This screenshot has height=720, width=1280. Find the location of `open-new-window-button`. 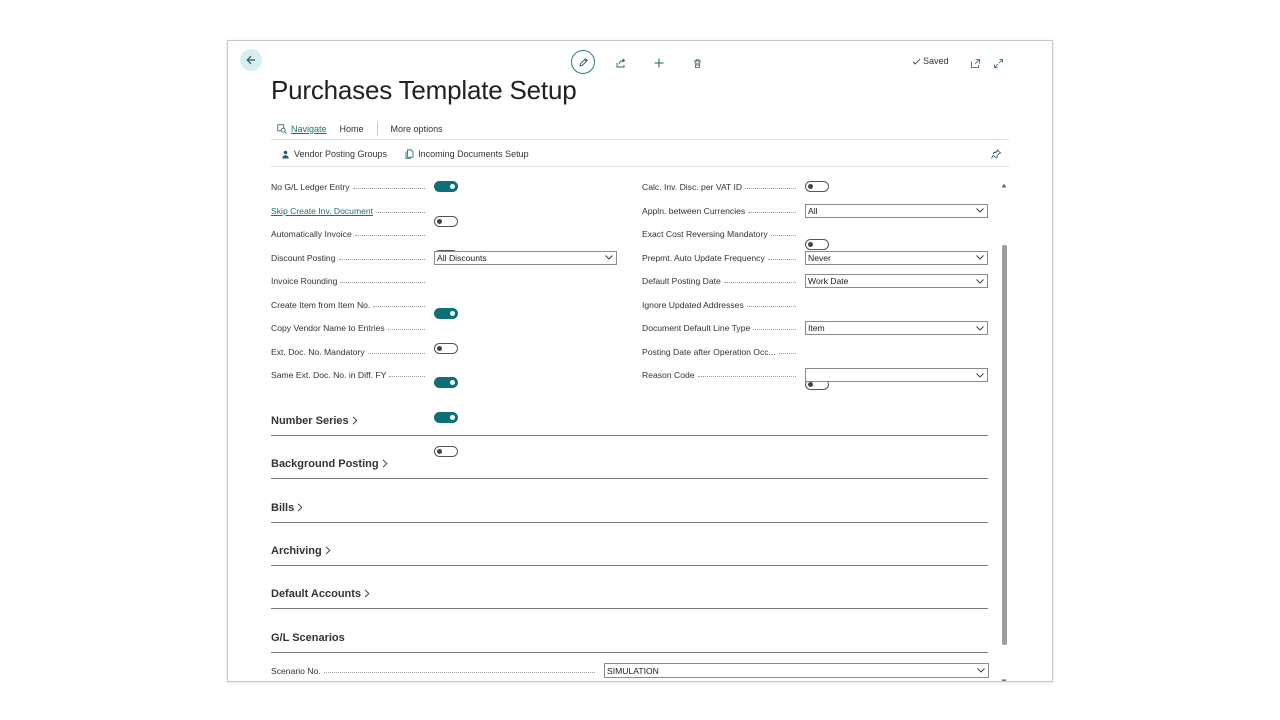

open-new-window-button is located at coordinates (975, 63).